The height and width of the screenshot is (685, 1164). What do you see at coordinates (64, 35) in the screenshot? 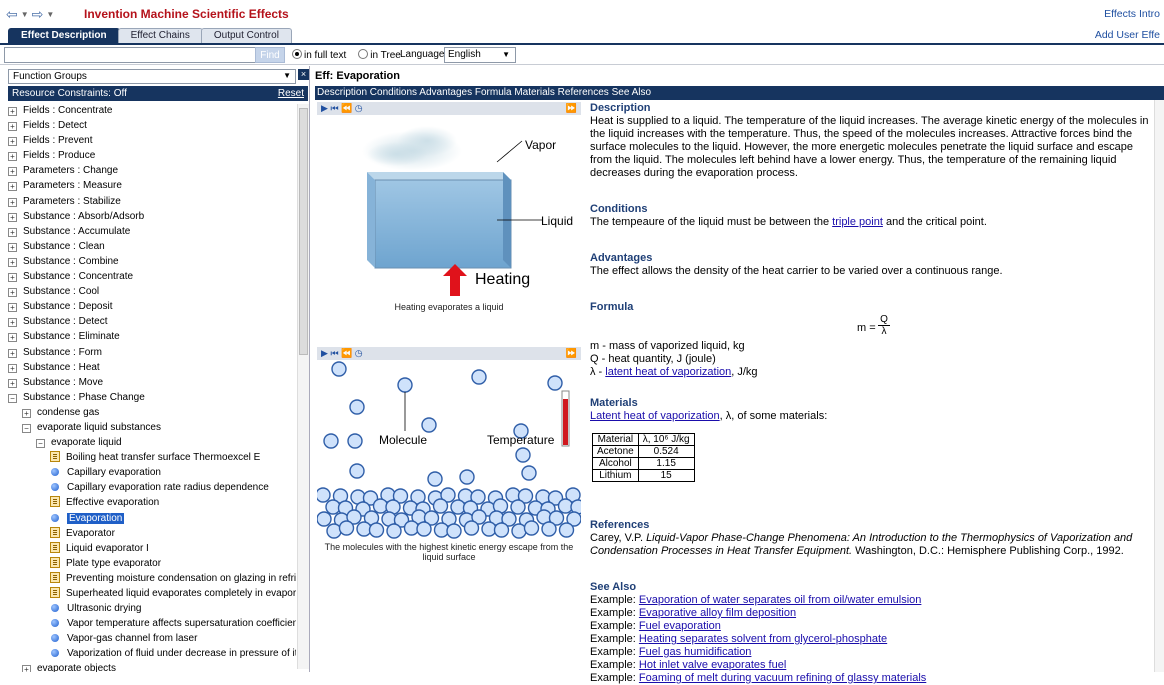
I see `tab-effect-description: Effect Description` at bounding box center [64, 35].